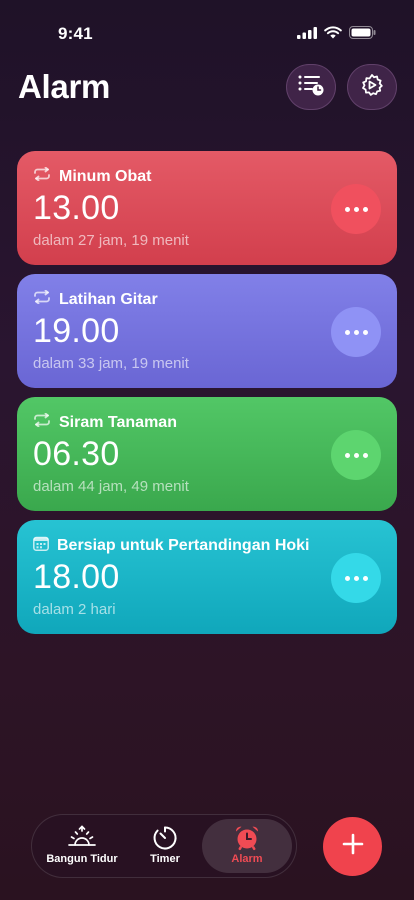 The height and width of the screenshot is (900, 414). Describe the element at coordinates (82, 839) in the screenshot. I see `sunrise-icon` at that location.